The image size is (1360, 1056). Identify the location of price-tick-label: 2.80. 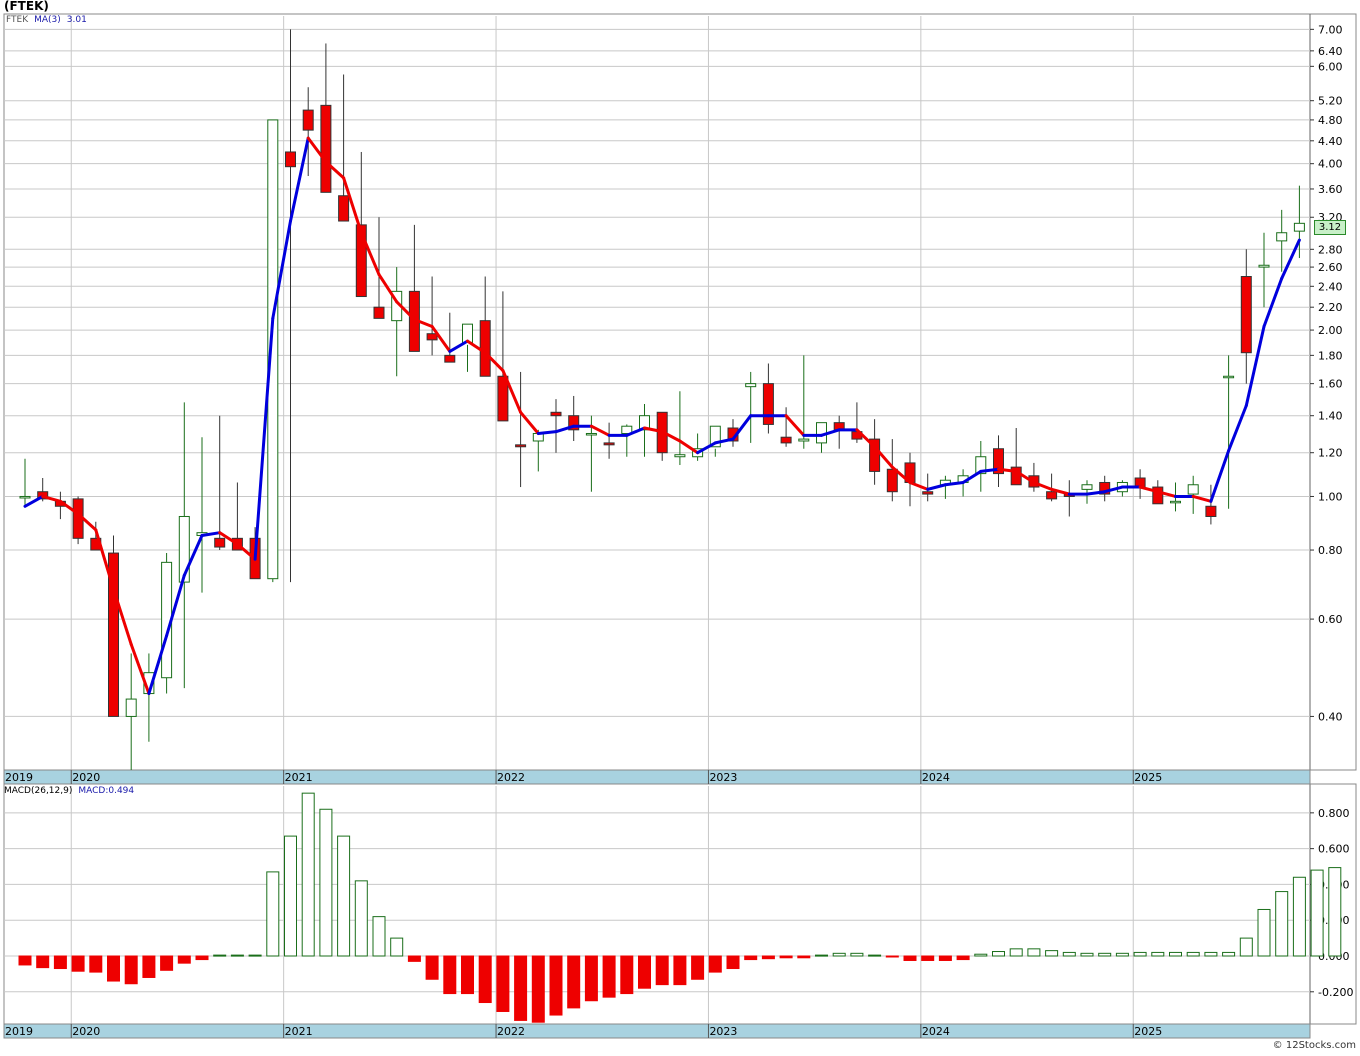
(1330, 249).